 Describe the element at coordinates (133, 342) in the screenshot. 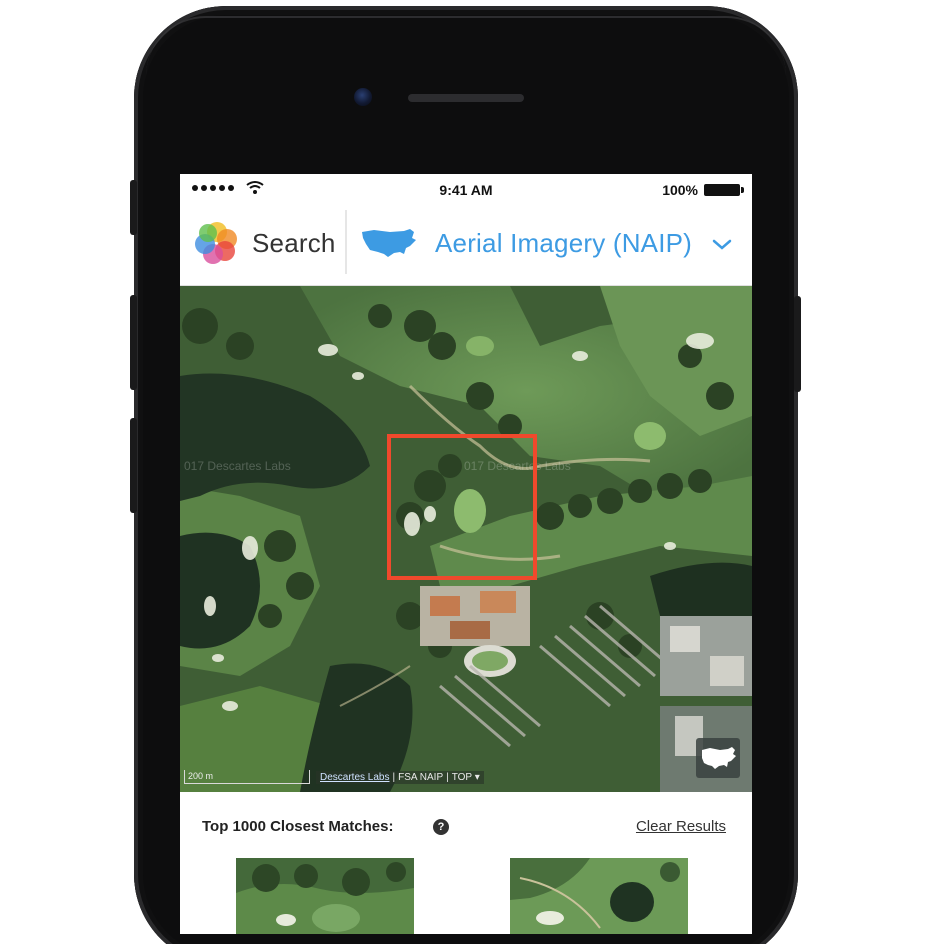

I see `volume-up-button` at that location.